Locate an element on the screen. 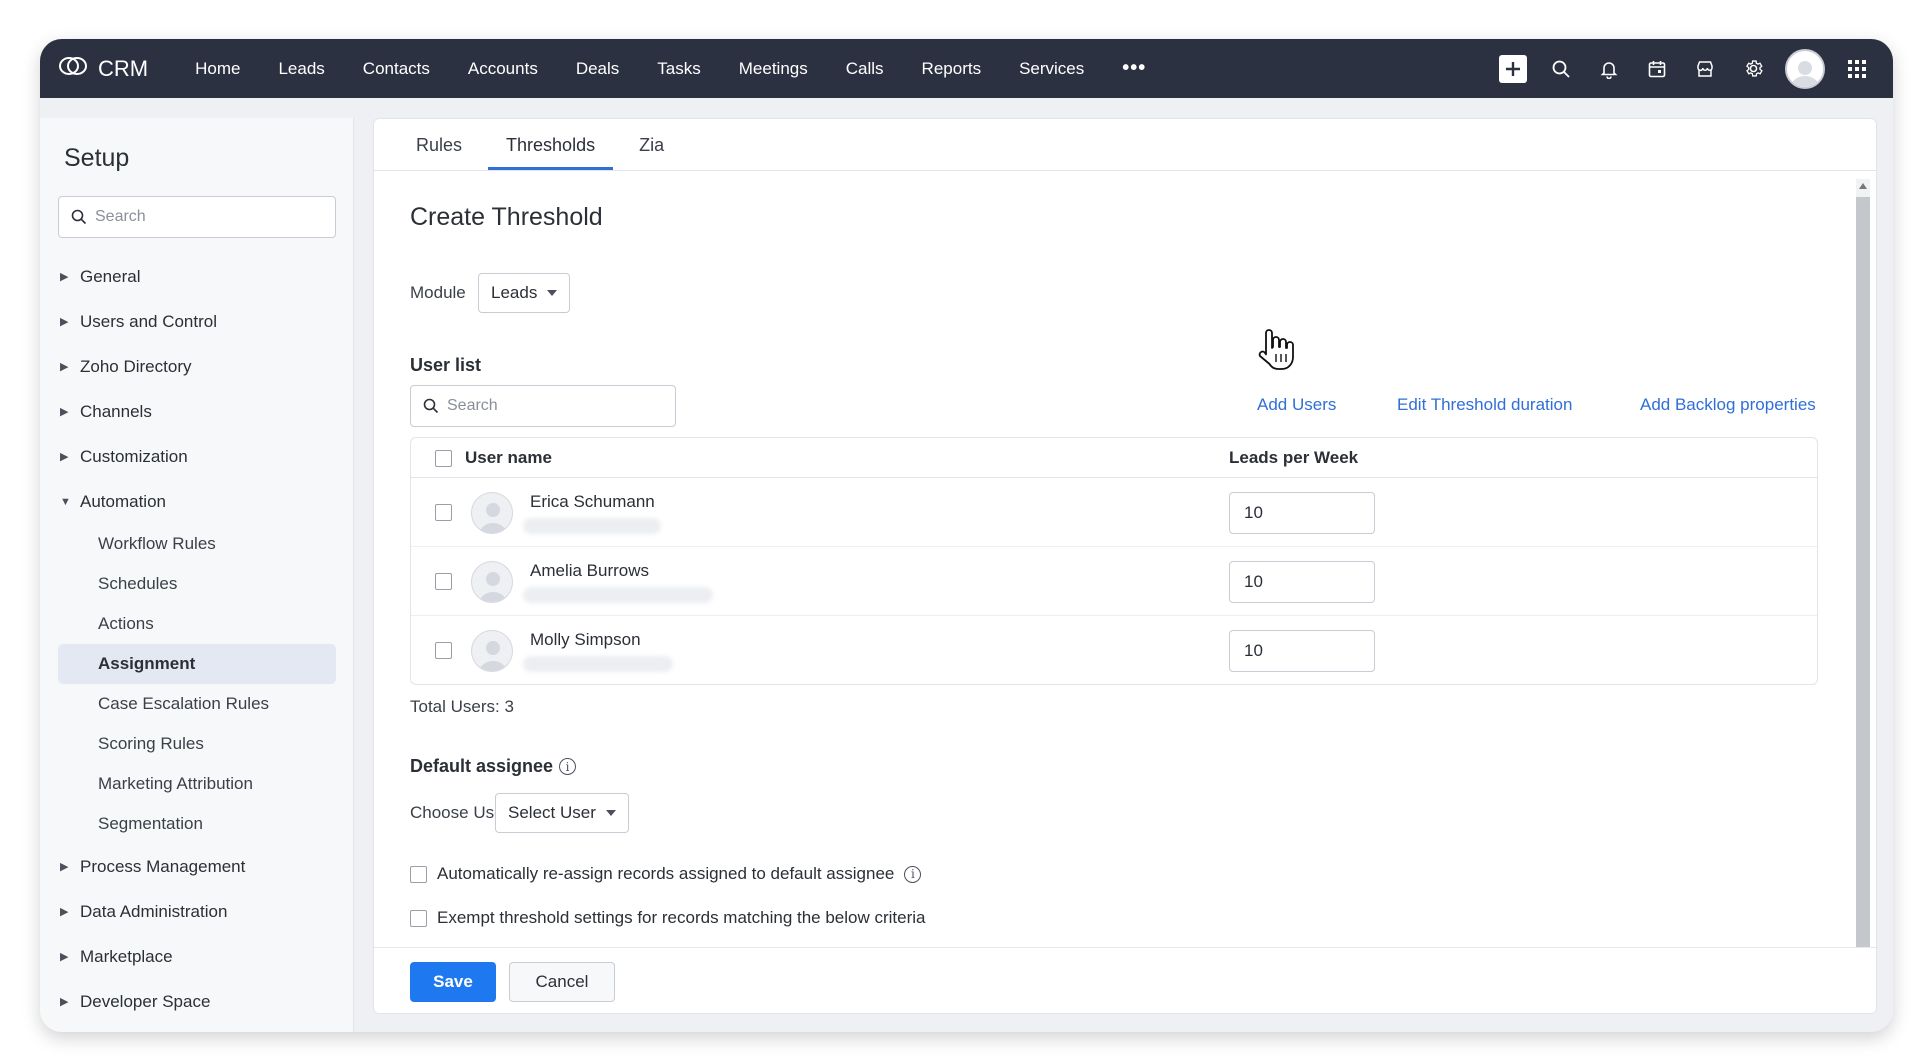 The height and width of the screenshot is (1060, 1920). sidebar-item-scoring-rules: Scoring Rules is located at coordinates (197, 744).